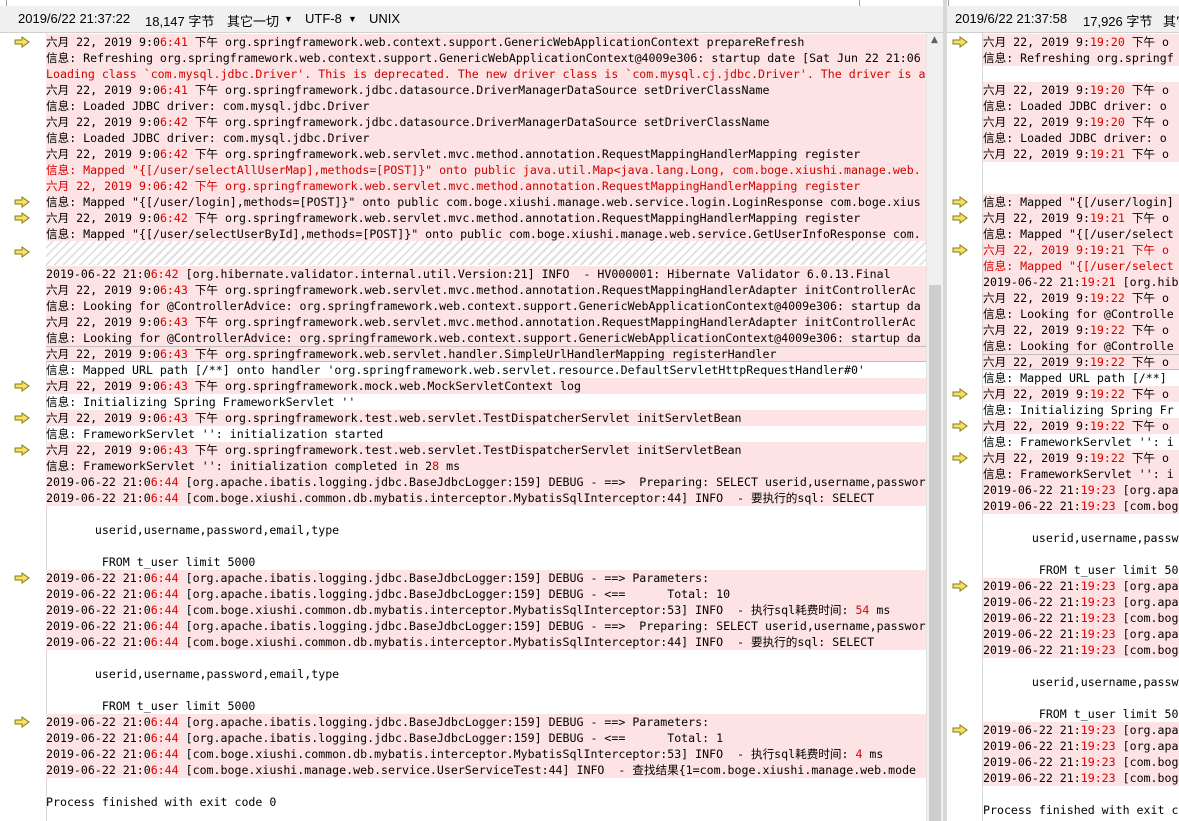  I want to click on left-eol-select: UNIX, so click(384, 18).